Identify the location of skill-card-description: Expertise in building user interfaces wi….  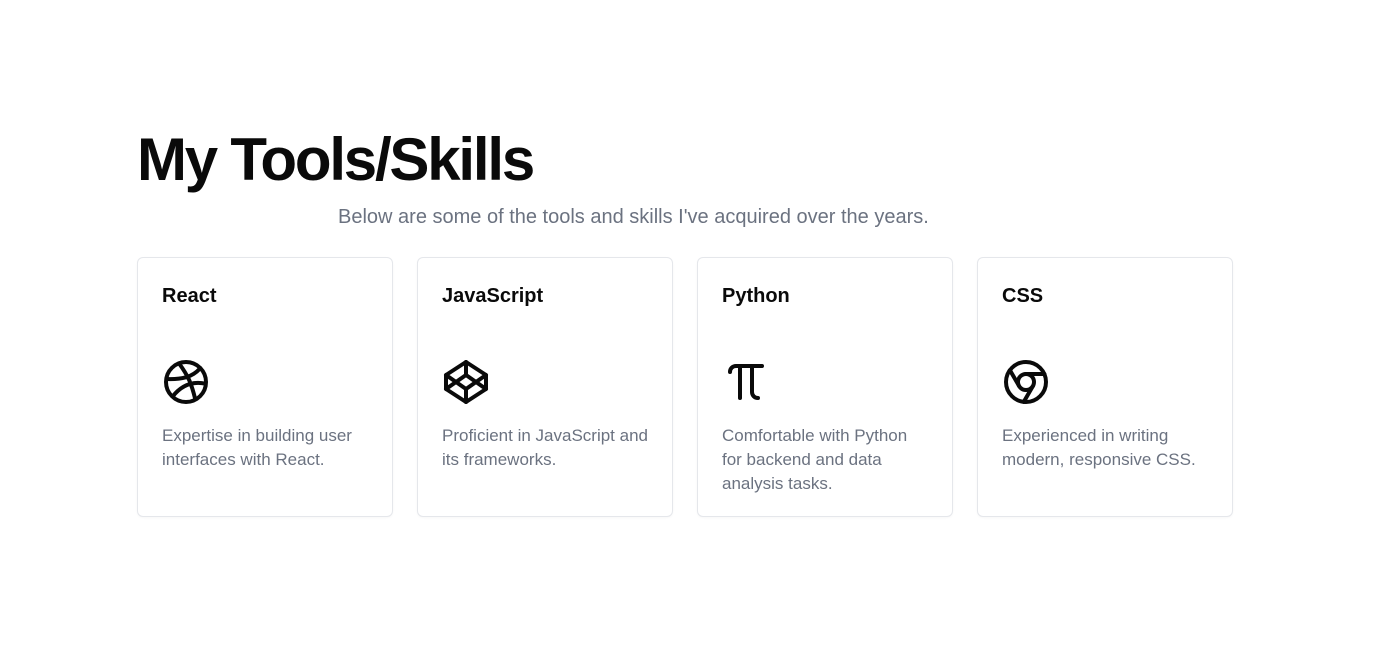
(257, 447).